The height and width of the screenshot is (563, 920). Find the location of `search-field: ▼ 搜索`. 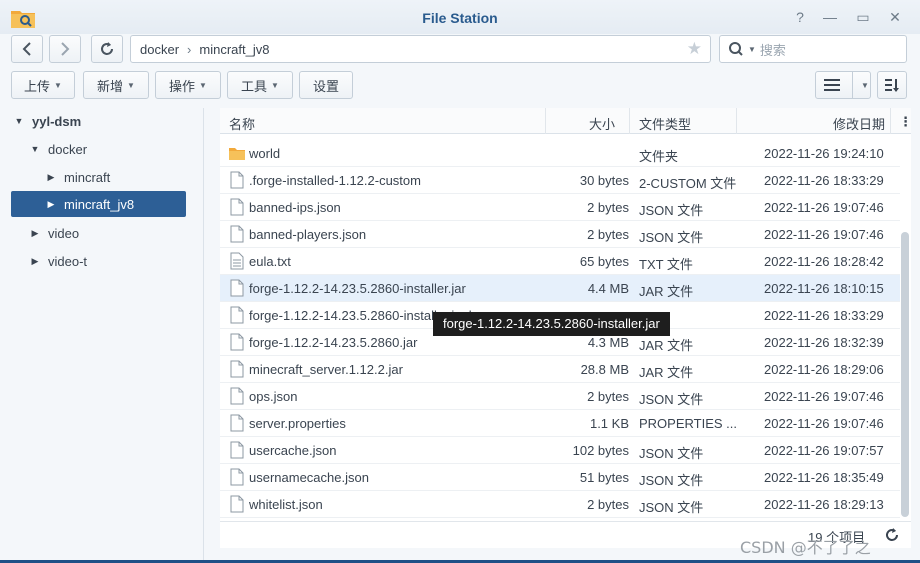

search-field: ▼ 搜索 is located at coordinates (813, 49).